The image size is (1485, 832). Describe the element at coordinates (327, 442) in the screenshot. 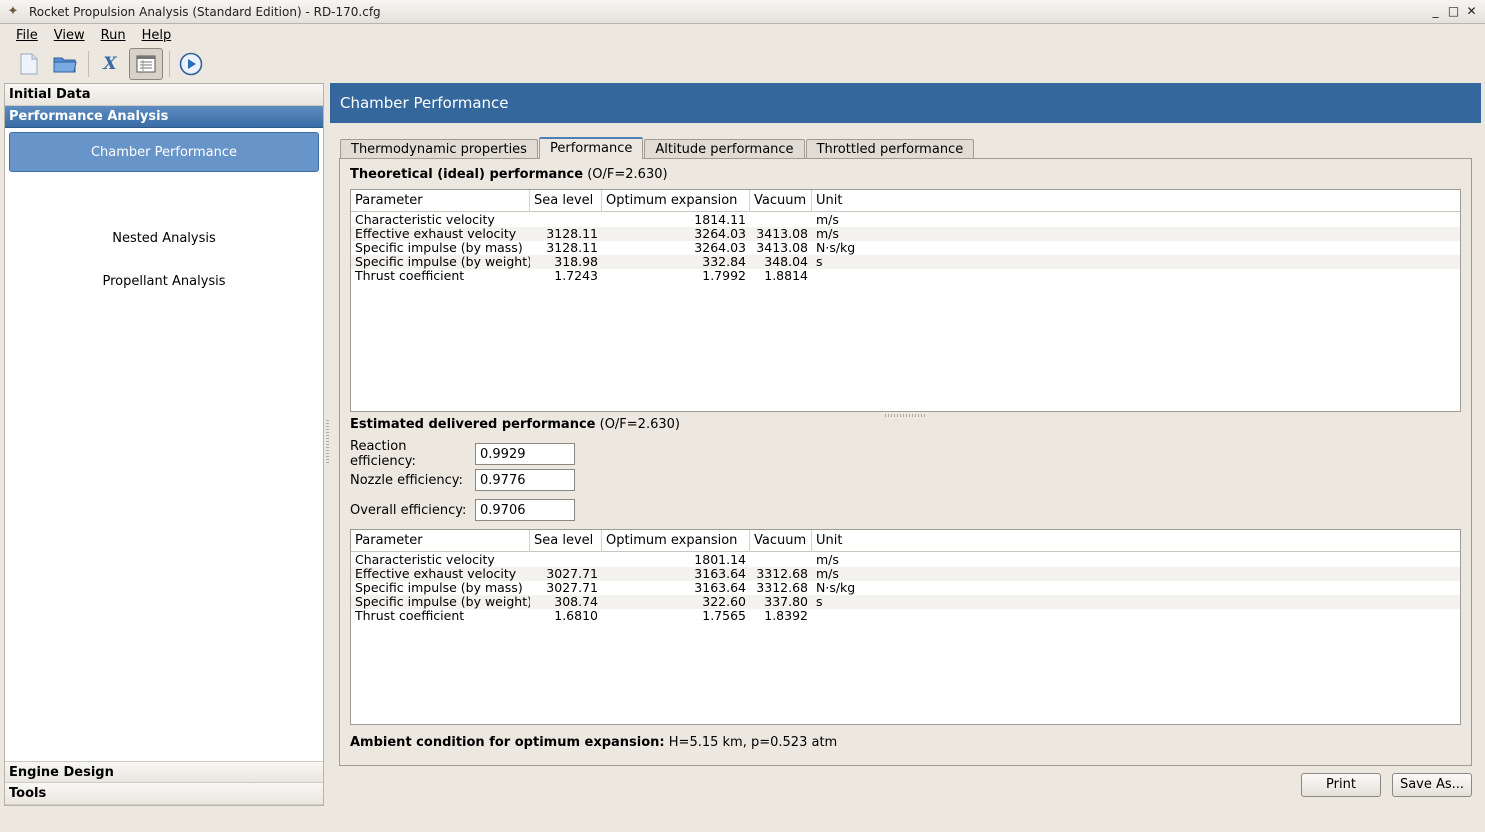

I see `splitter-handle` at that location.